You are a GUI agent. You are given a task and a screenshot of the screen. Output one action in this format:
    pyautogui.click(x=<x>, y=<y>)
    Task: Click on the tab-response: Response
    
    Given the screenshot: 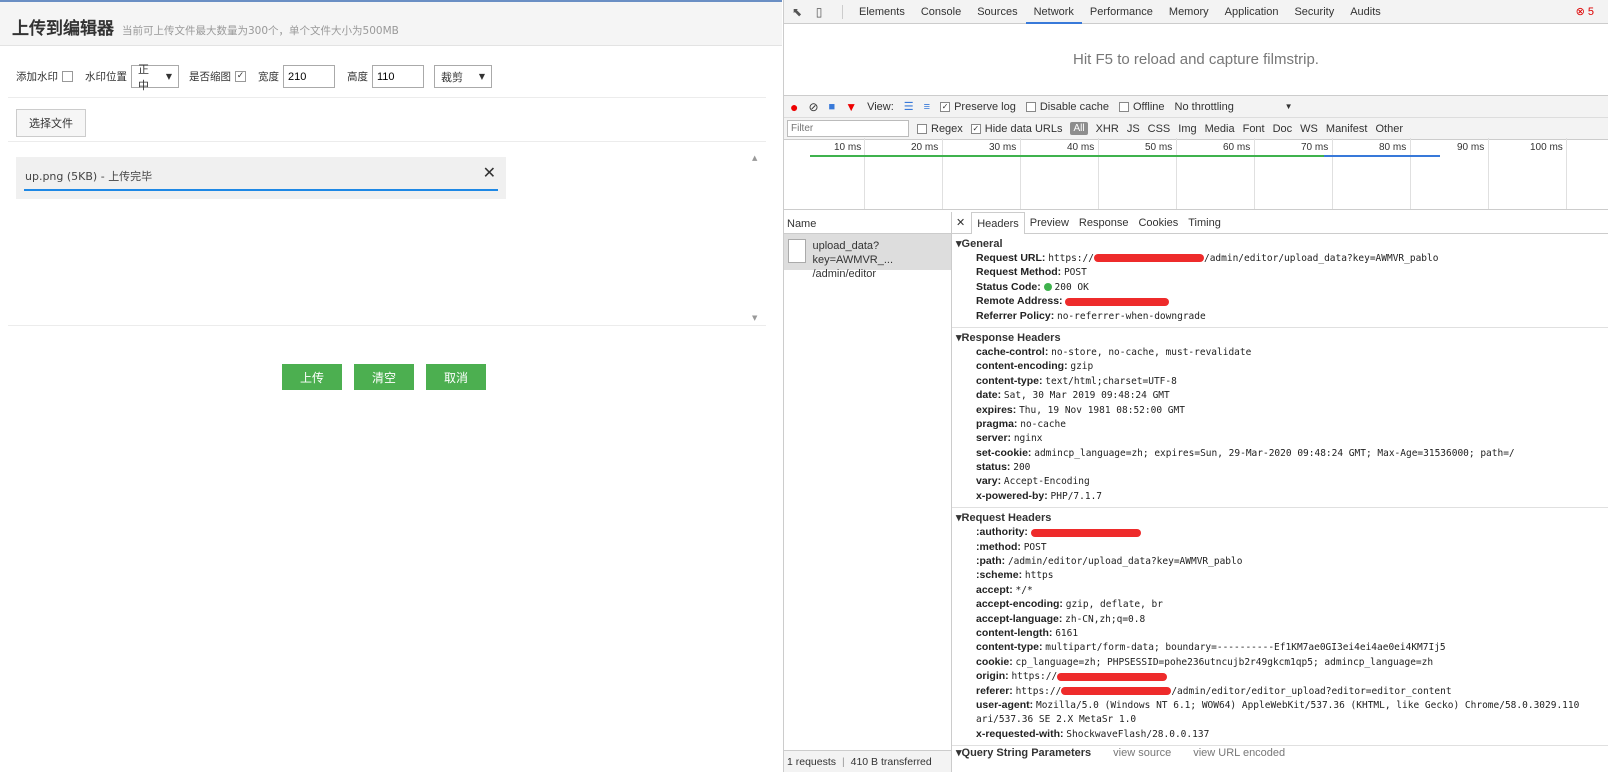 What is the action you would take?
    pyautogui.click(x=1104, y=223)
    